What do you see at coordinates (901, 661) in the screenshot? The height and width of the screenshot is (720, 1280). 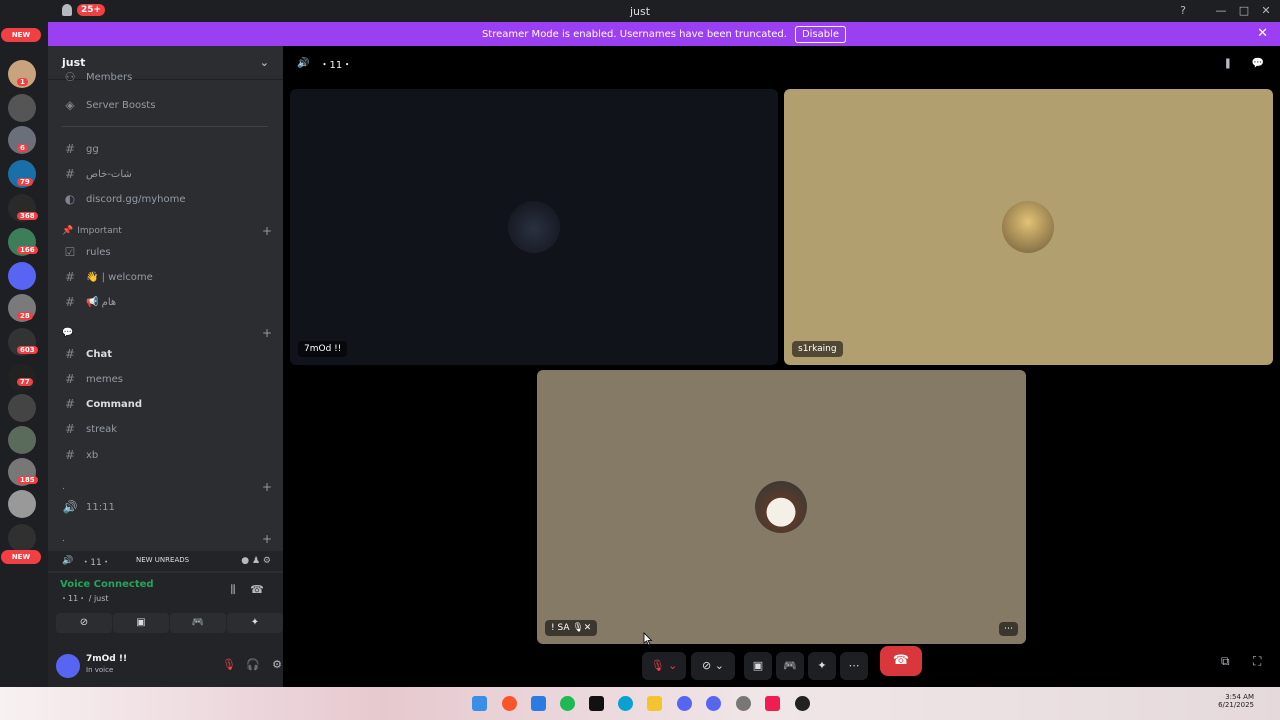 I see `disconnect-button: ☎` at bounding box center [901, 661].